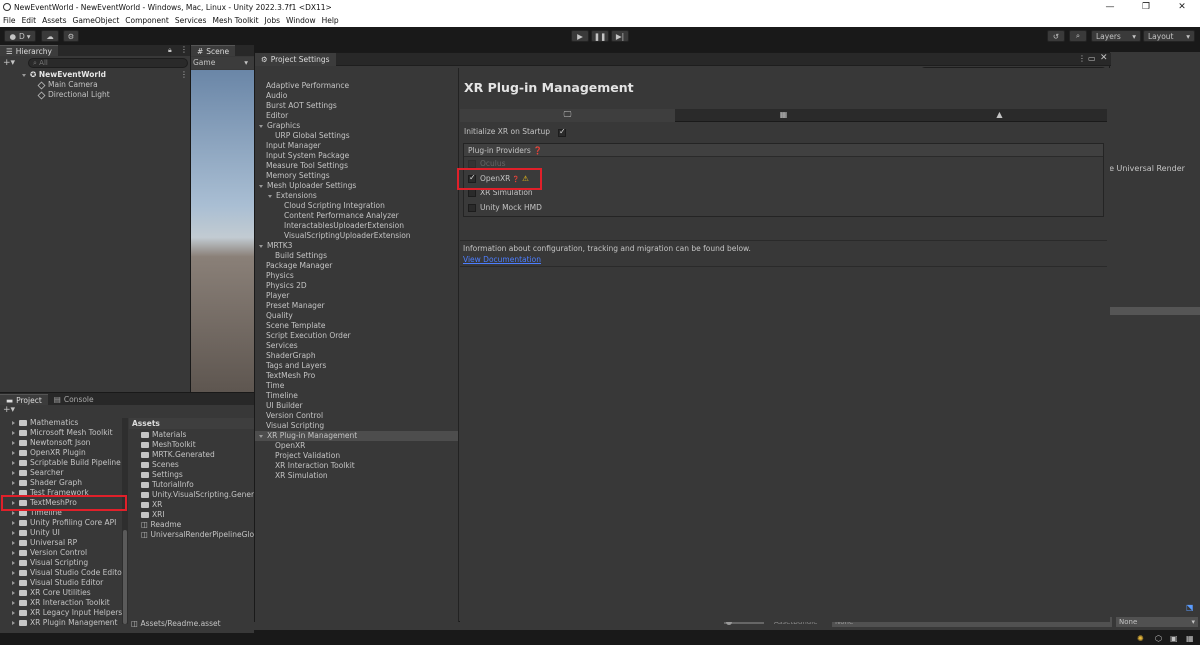 Image resolution: width=1200 pixels, height=645 pixels. What do you see at coordinates (356, 456) in the screenshot?
I see `settings-nav-item: Project Validation` at bounding box center [356, 456].